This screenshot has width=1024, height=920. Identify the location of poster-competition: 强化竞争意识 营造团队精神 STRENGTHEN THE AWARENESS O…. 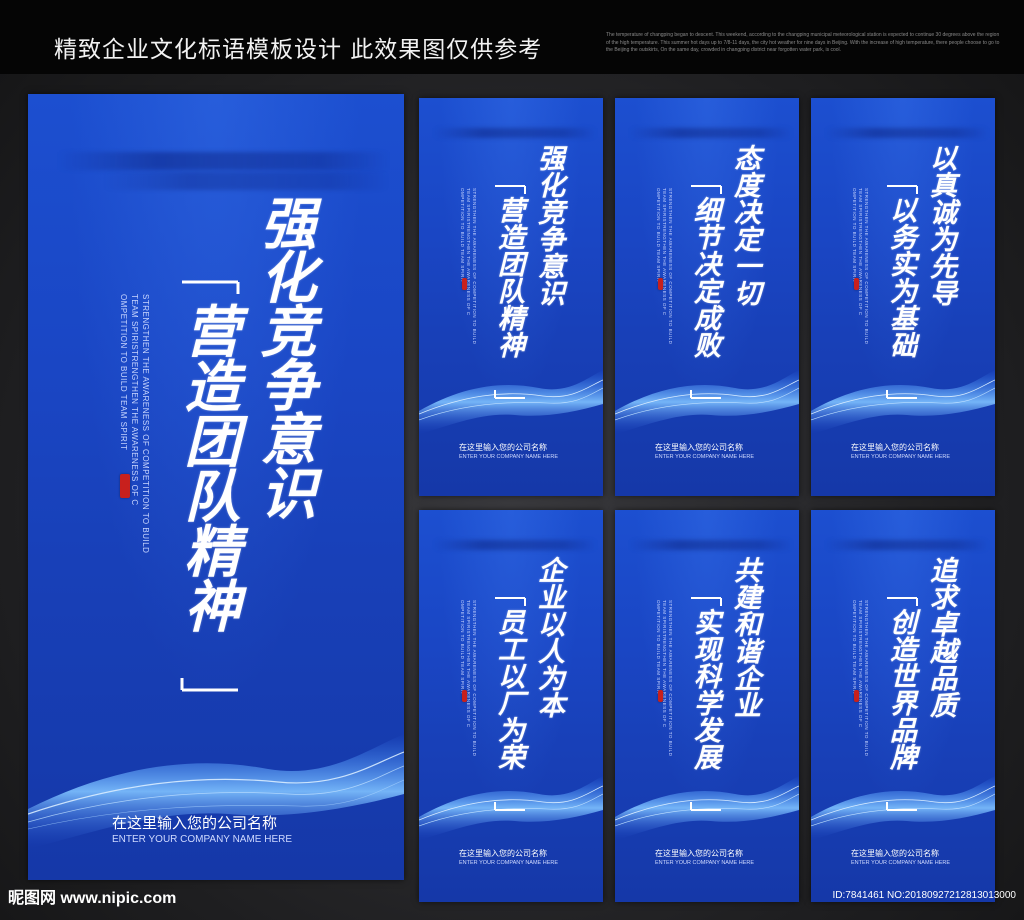
(511, 297).